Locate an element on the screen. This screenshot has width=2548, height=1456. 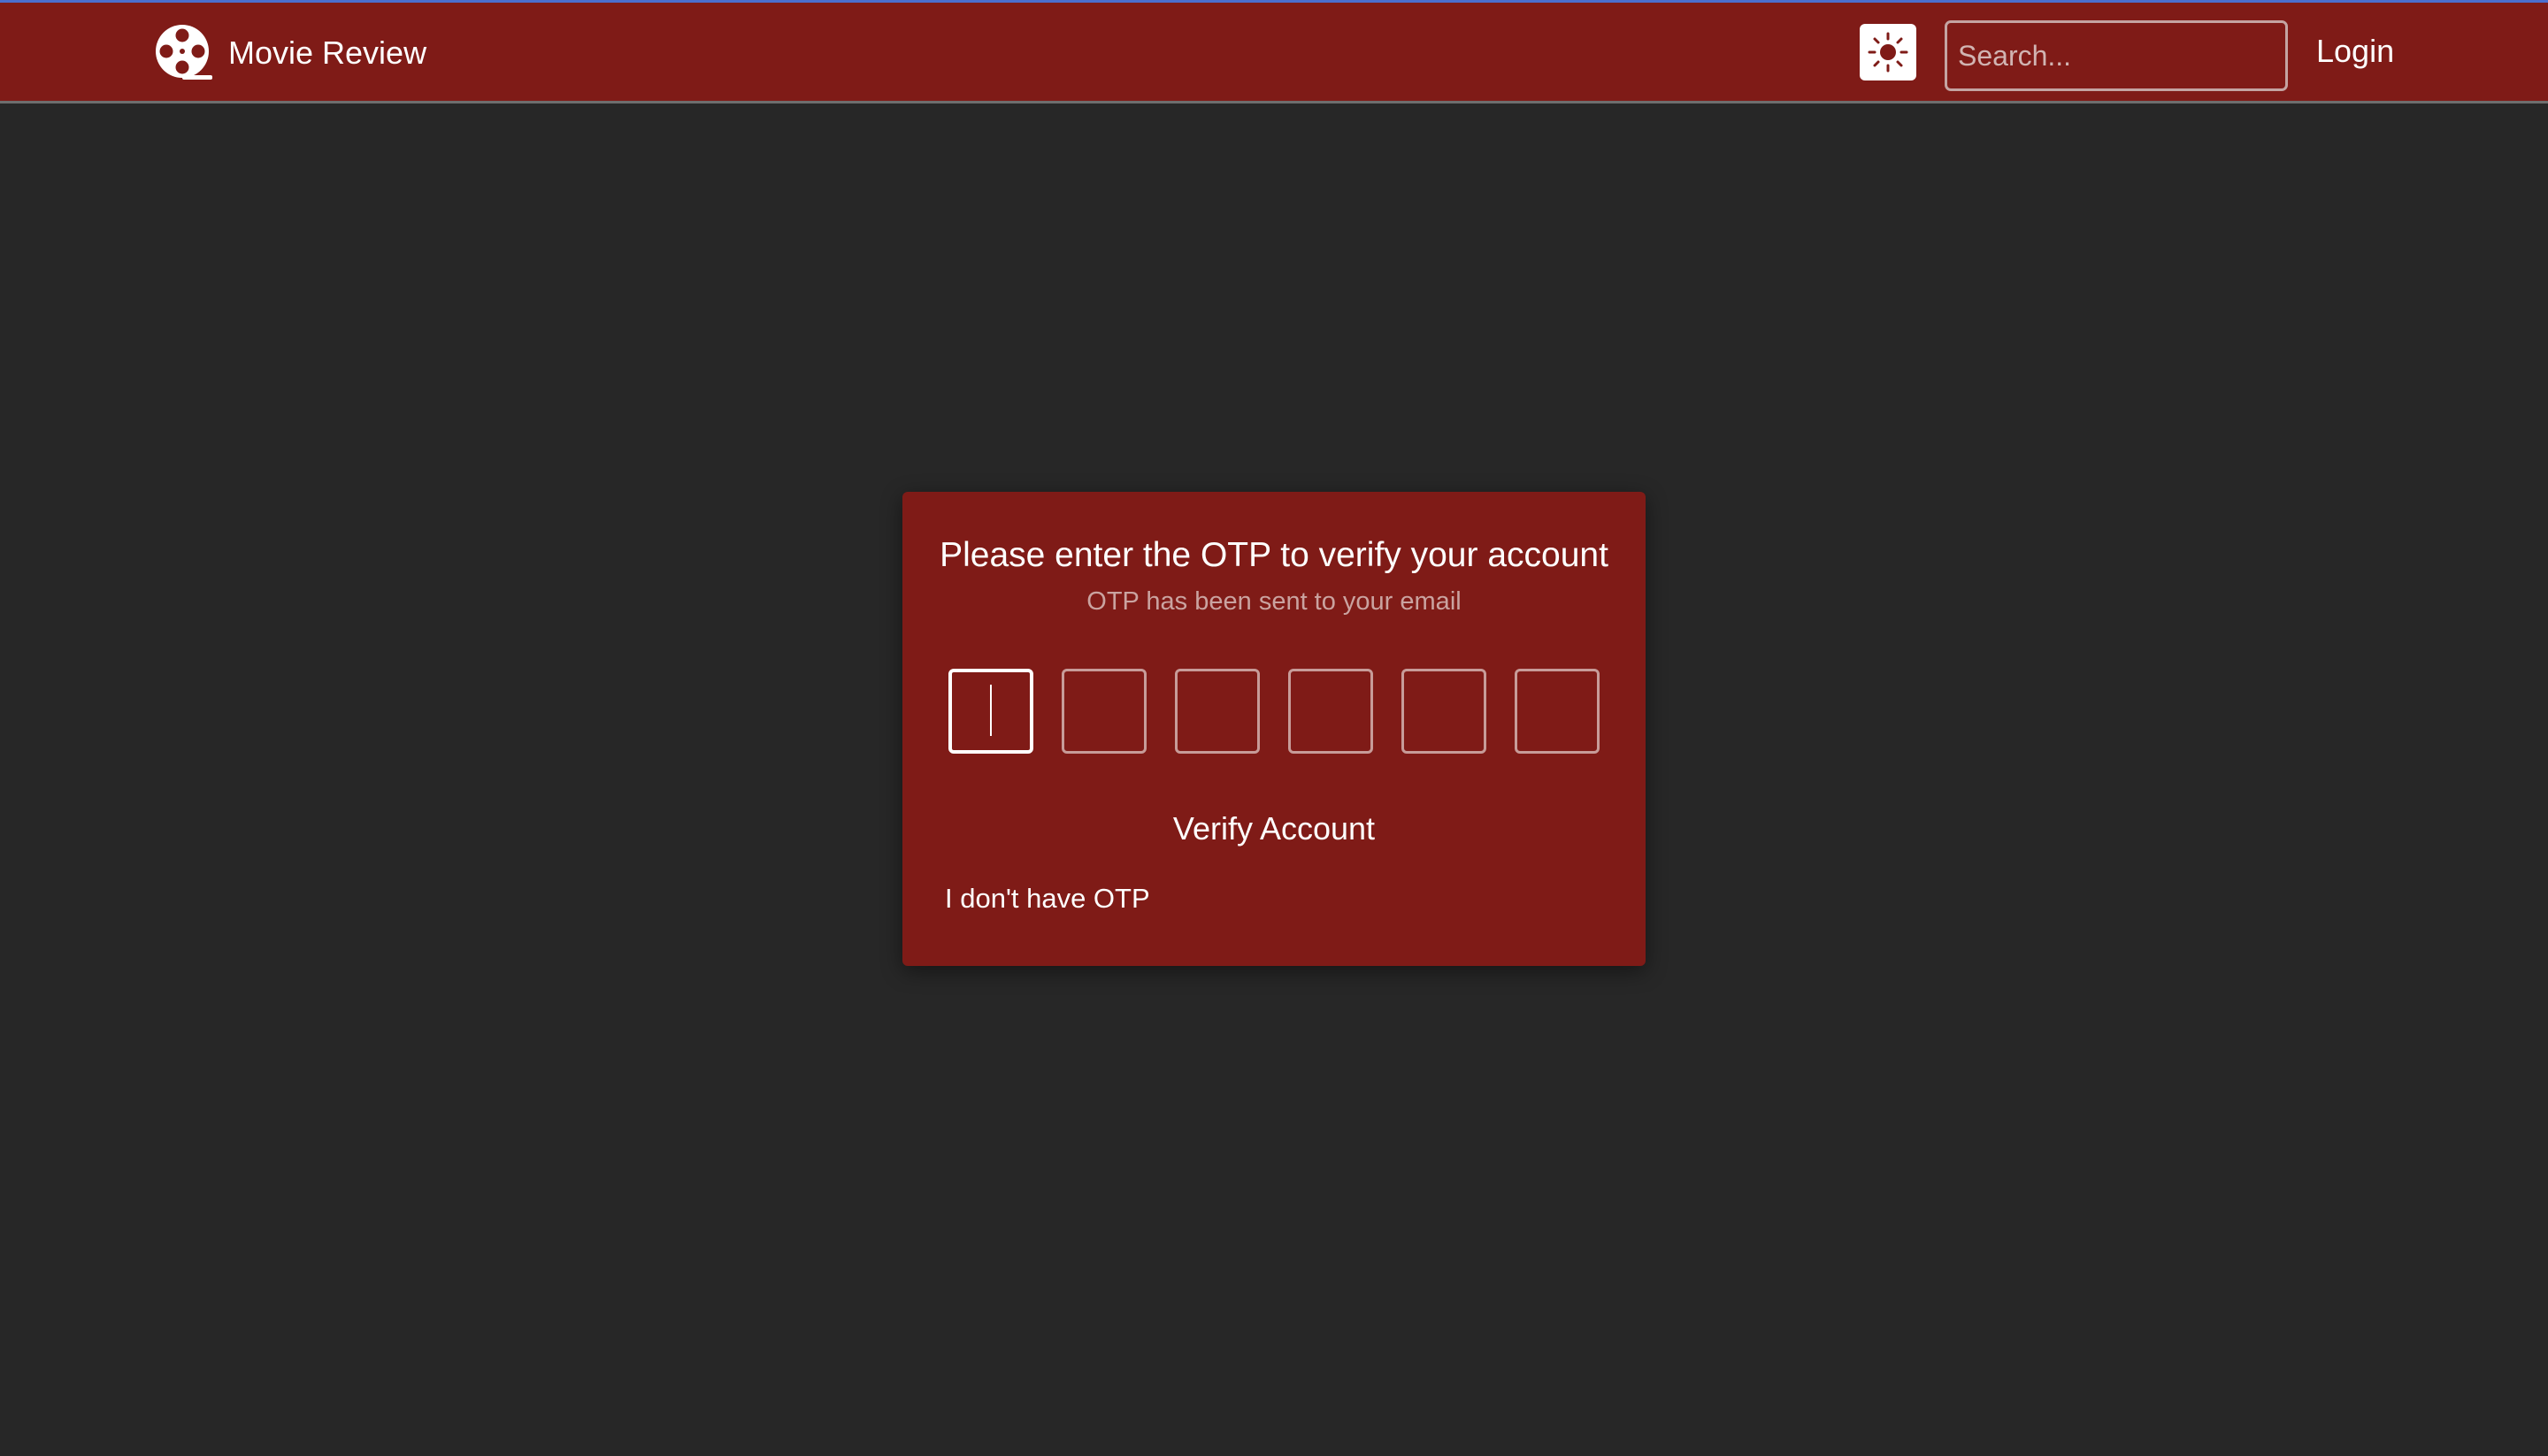
text-caret is located at coordinates (991, 710).